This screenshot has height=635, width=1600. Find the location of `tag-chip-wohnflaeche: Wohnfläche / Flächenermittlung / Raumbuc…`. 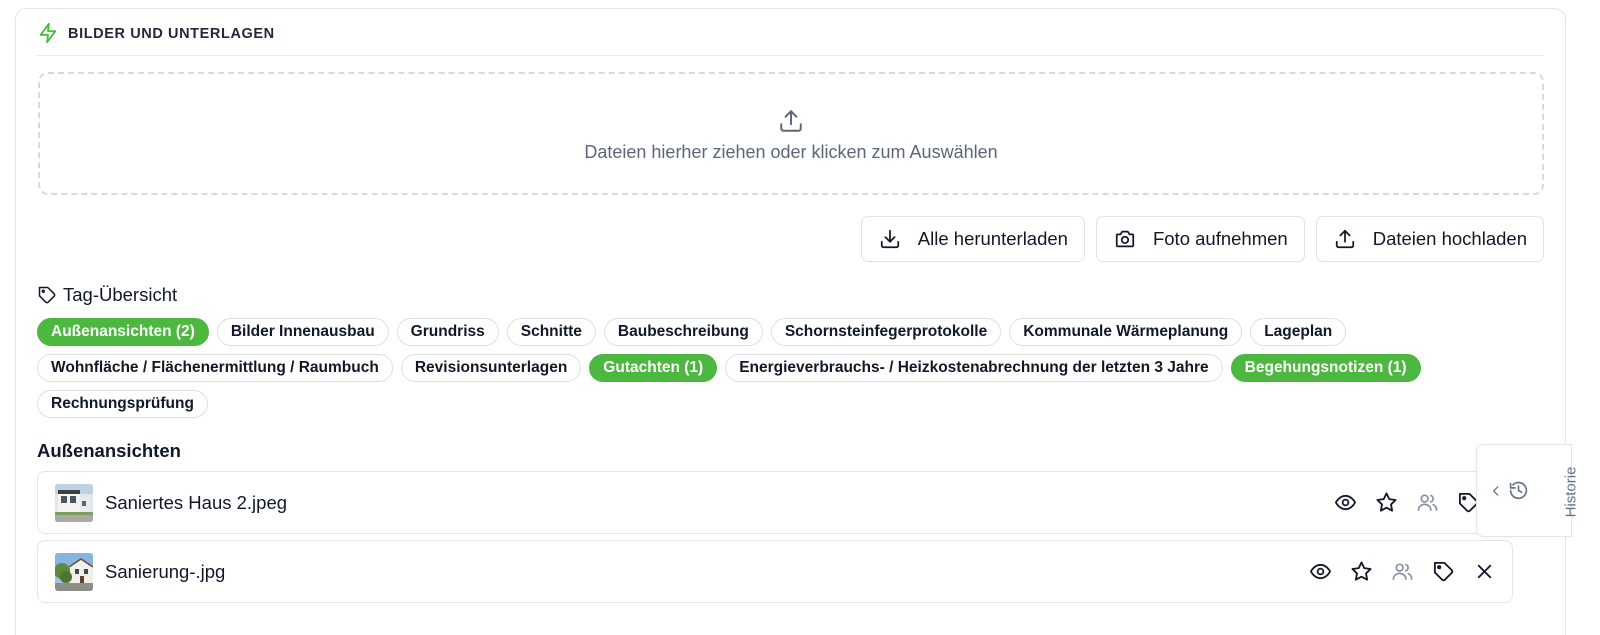

tag-chip-wohnflaeche: Wohnfläche / Flächenermittlung / Raumbuc… is located at coordinates (215, 368).